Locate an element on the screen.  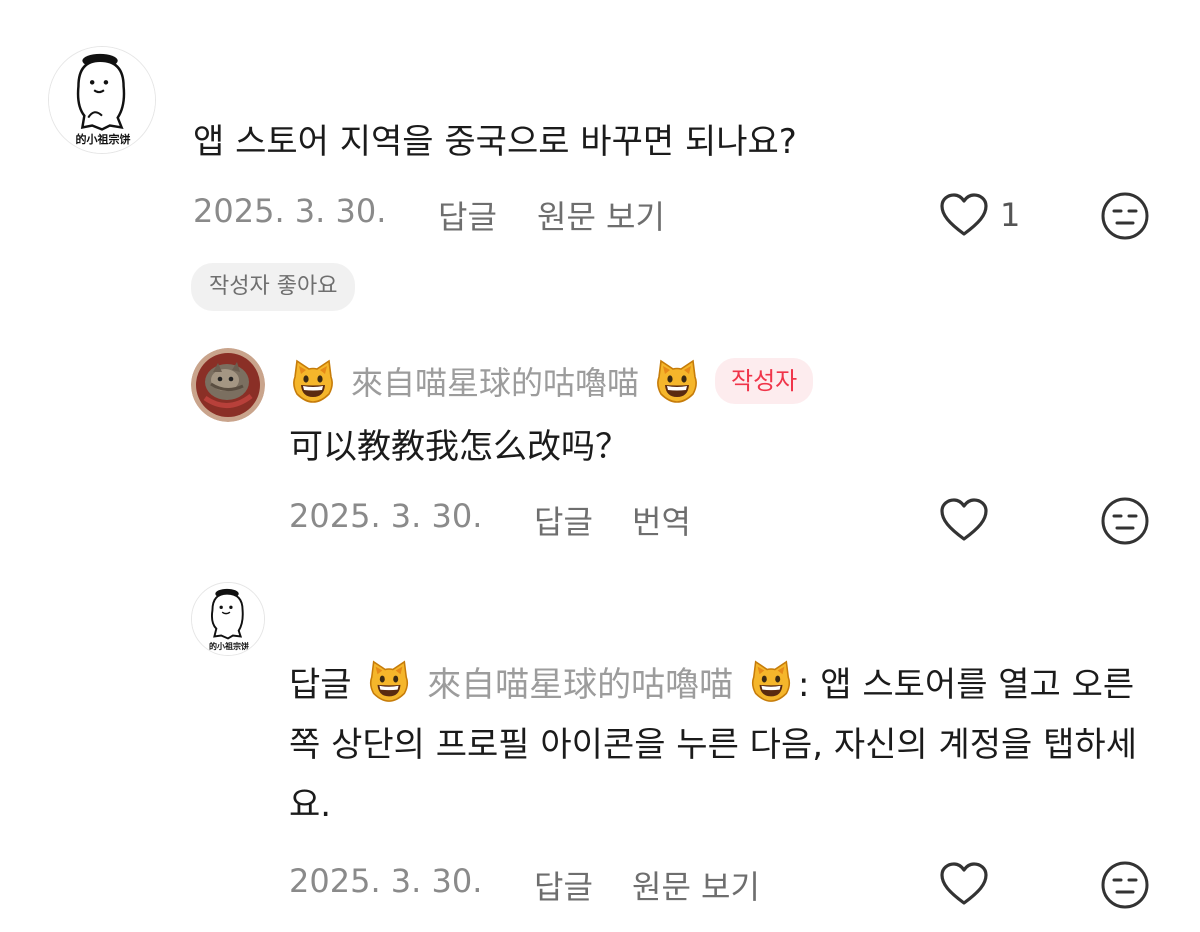
reply-prefix: 답글 is located at coordinates (320, 685).